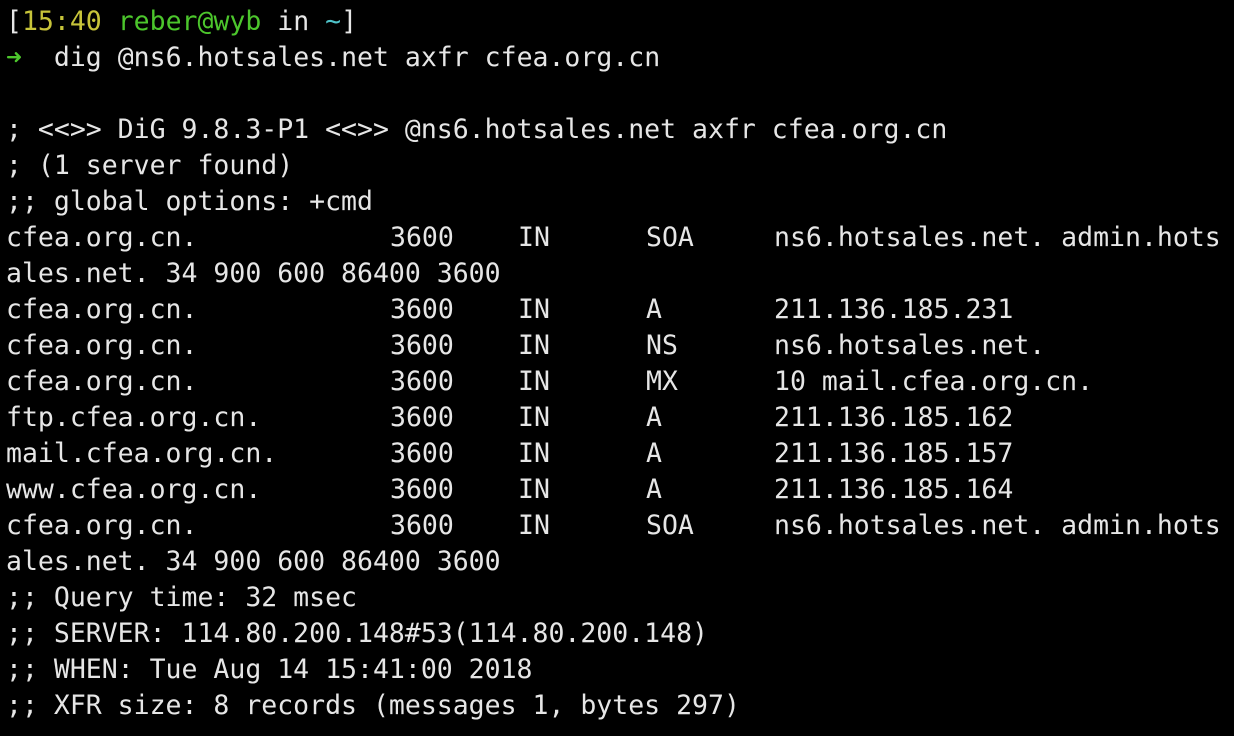 The width and height of the screenshot is (1234, 736). I want to click on footer-line: ;; Query time: 32 msec, so click(181, 597).